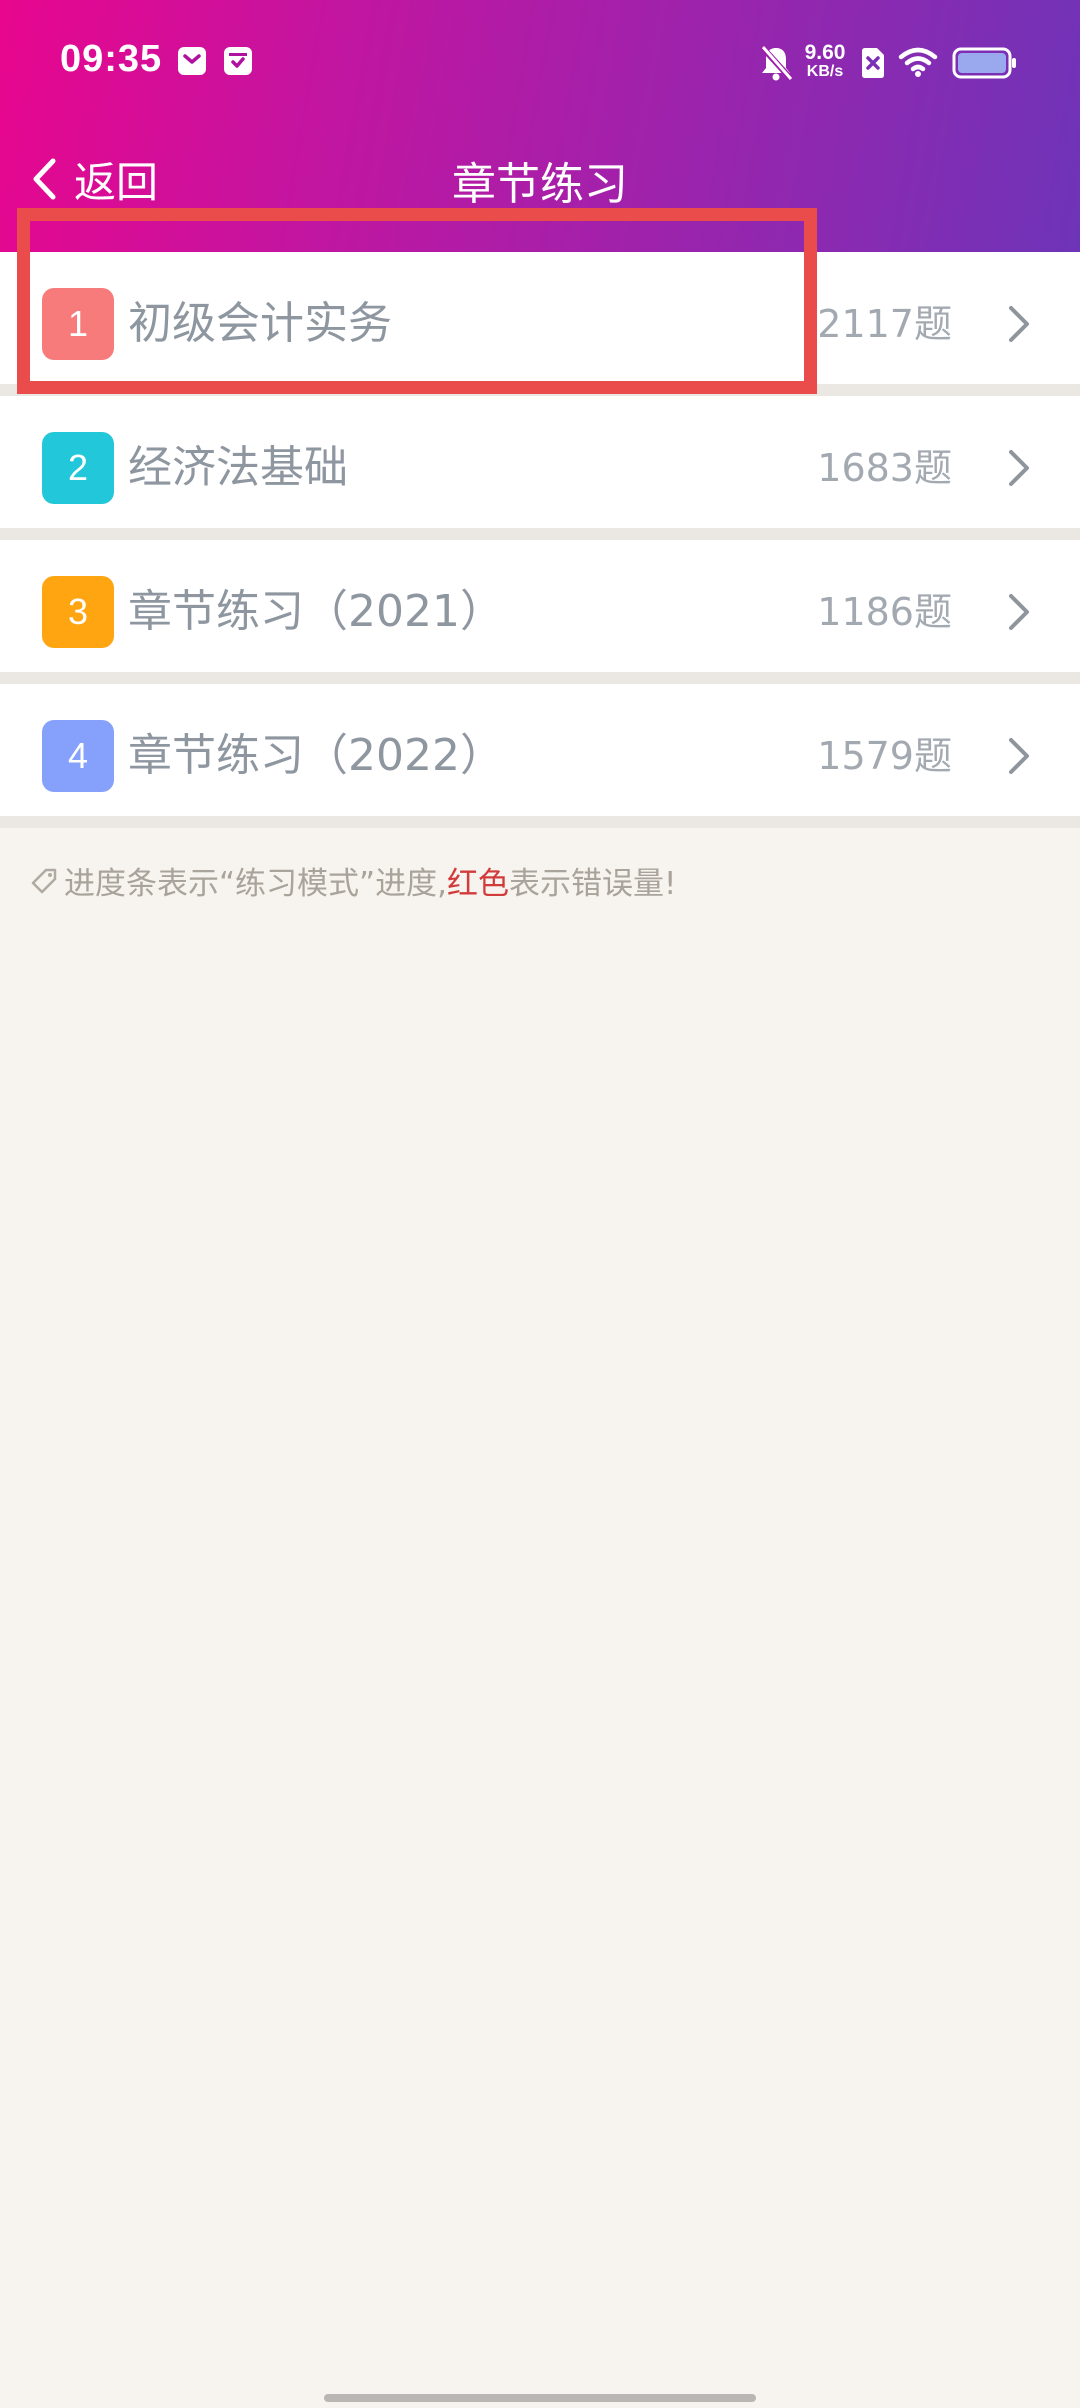 The width and height of the screenshot is (1080, 2408). Describe the element at coordinates (540, 756) in the screenshot. I see `chapter-item-4: 4 章节练习（2022） 1579题` at that location.